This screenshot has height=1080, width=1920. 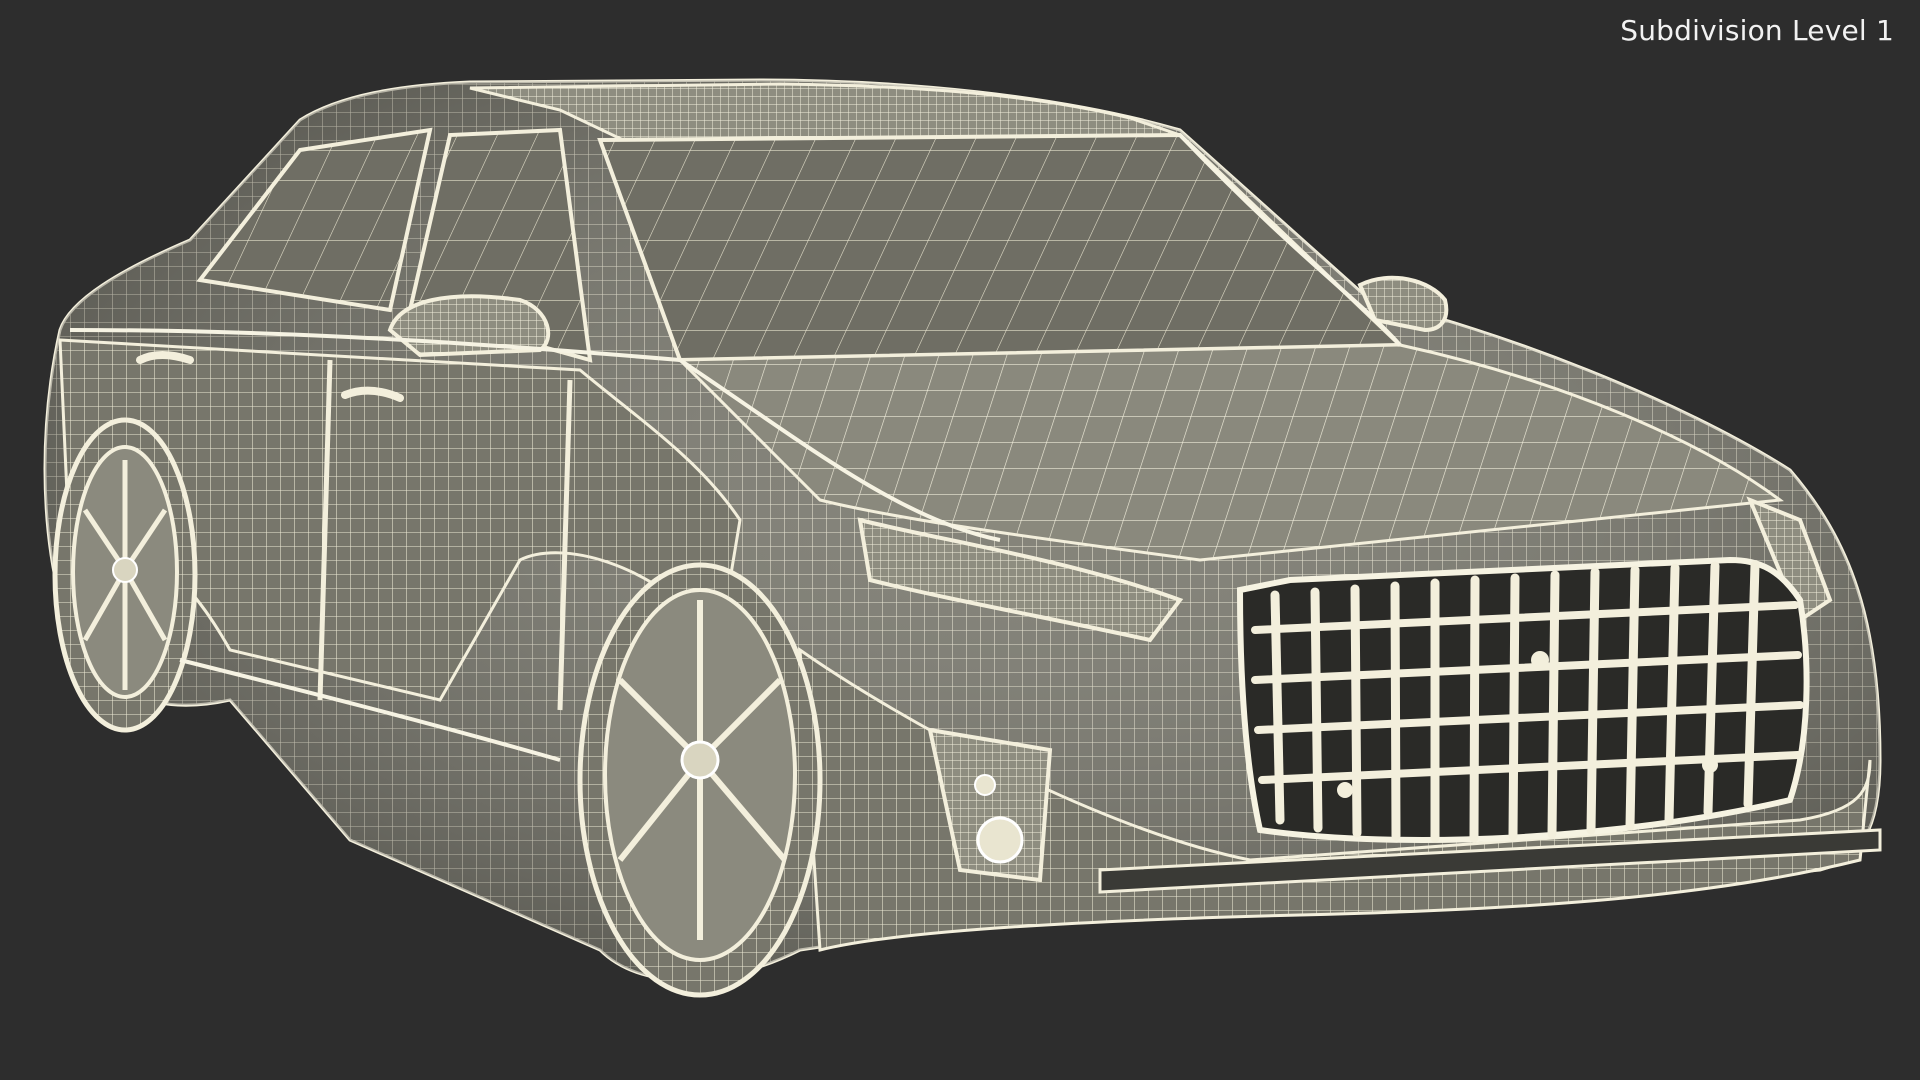 What do you see at coordinates (1523, 699) in the screenshot?
I see `front-grille` at bounding box center [1523, 699].